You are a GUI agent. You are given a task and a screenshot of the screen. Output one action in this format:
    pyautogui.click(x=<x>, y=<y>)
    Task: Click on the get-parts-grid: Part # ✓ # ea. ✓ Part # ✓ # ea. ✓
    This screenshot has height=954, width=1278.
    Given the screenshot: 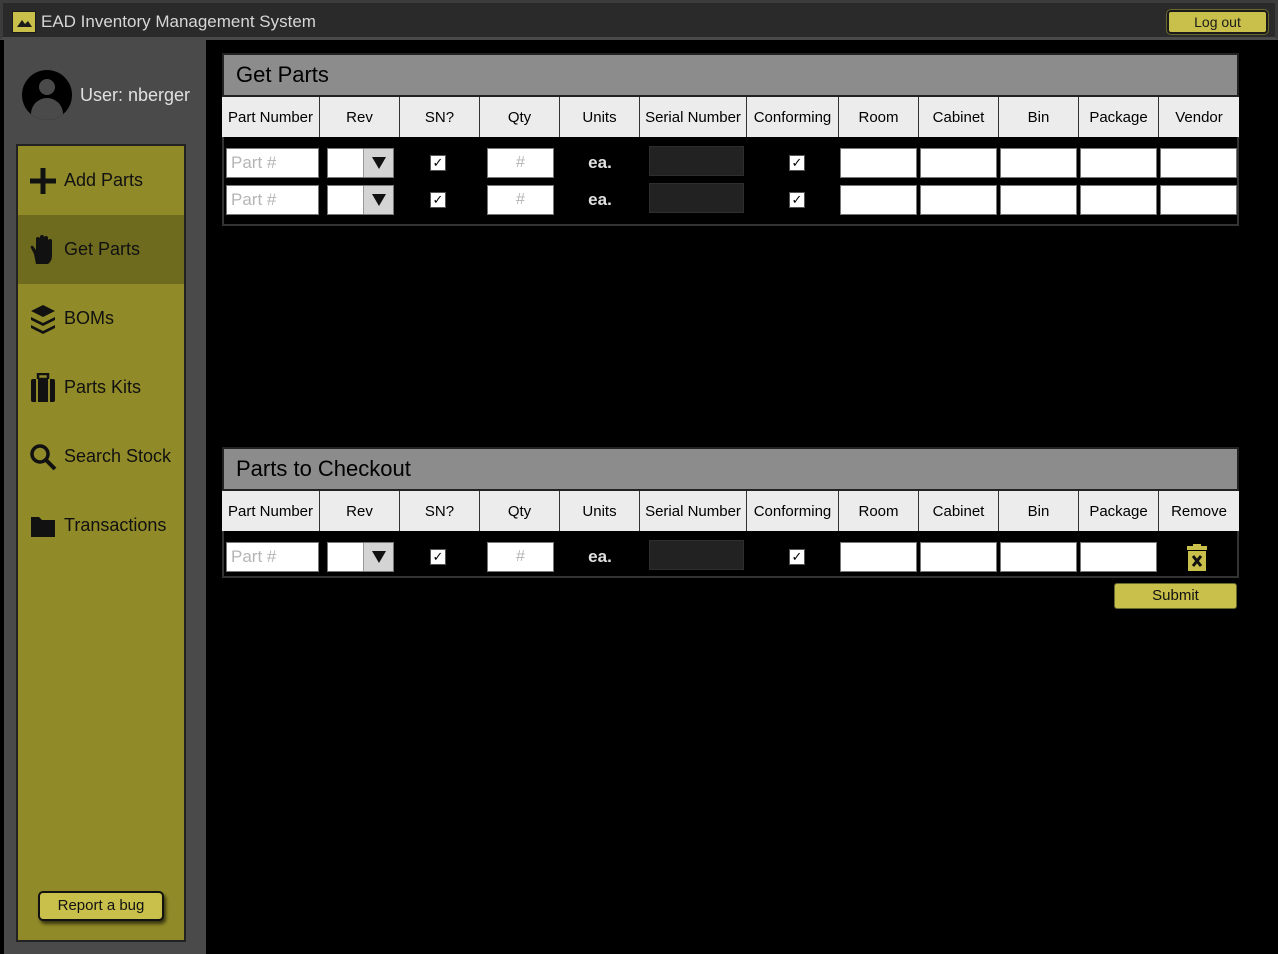 What is the action you would take?
    pyautogui.click(x=730, y=181)
    